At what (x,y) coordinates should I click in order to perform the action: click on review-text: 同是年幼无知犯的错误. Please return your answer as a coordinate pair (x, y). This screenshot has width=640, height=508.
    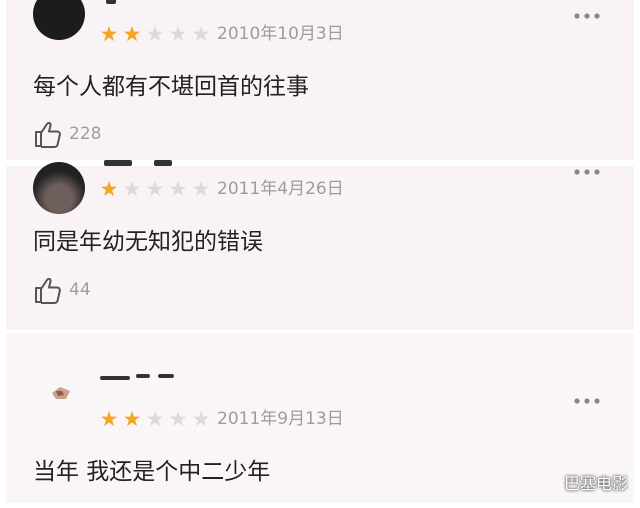
    Looking at the image, I should click on (148, 242).